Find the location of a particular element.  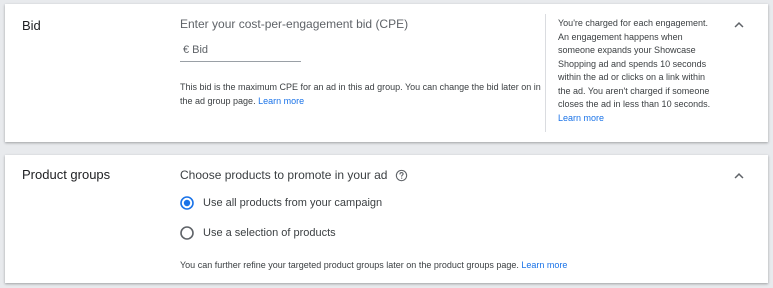

radio-option-all-products: Use all products from your campaign is located at coordinates (281, 203).